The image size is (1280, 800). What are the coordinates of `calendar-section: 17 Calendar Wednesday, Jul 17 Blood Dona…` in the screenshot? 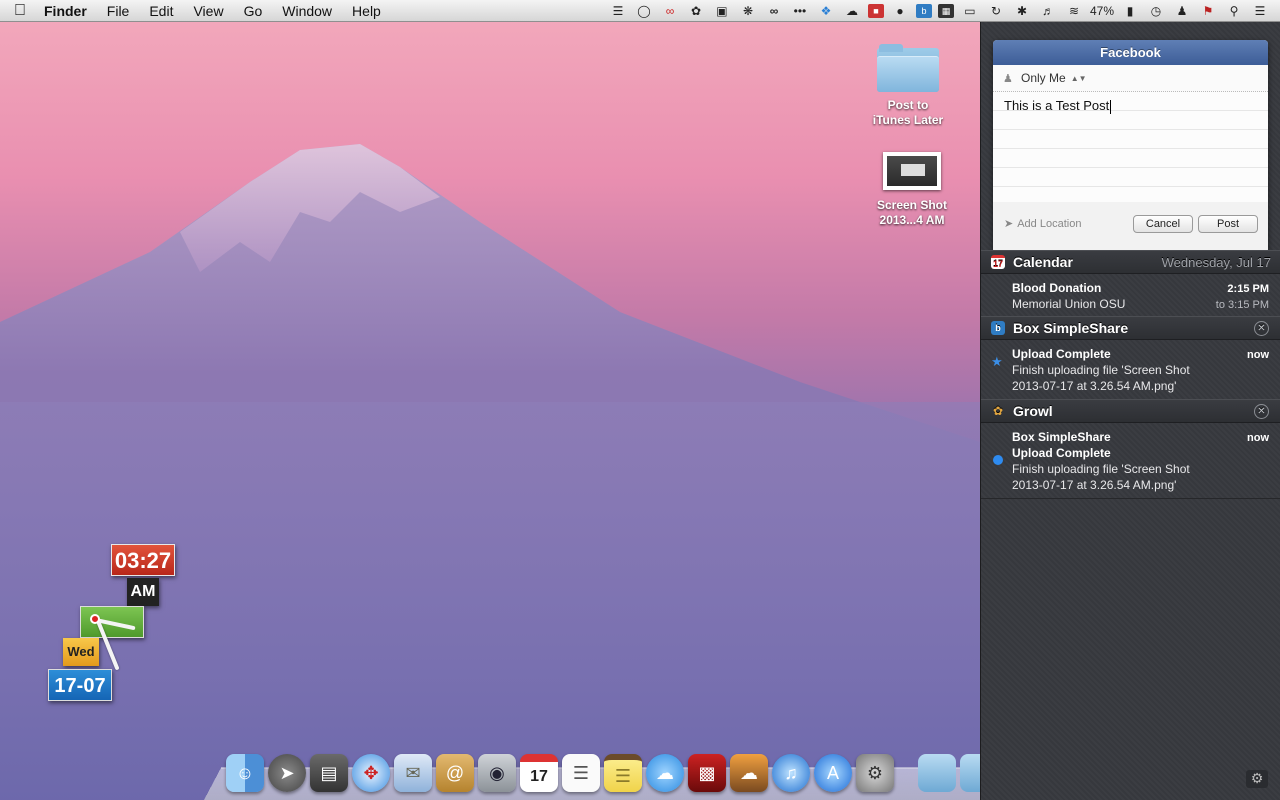 It's located at (1130, 284).